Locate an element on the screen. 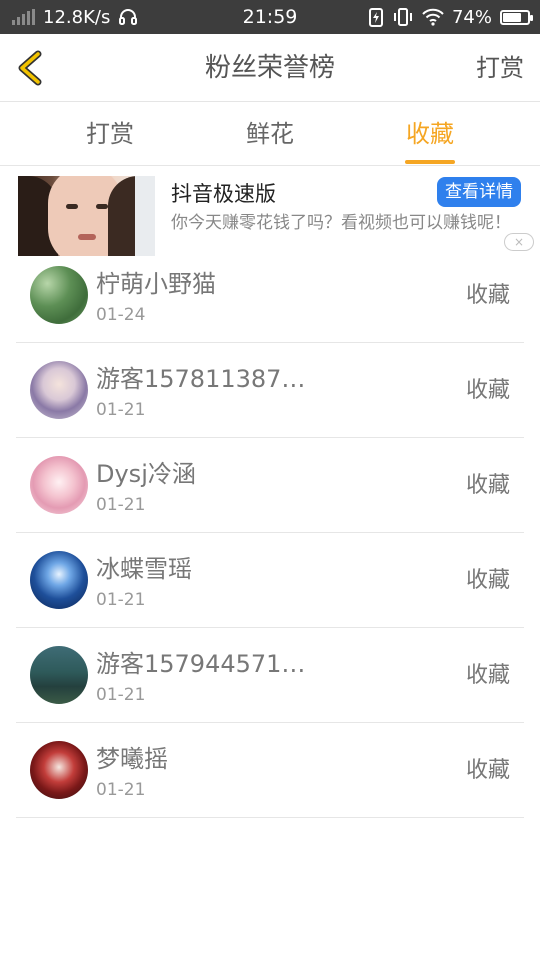  tab-active-indicator is located at coordinates (430, 162).